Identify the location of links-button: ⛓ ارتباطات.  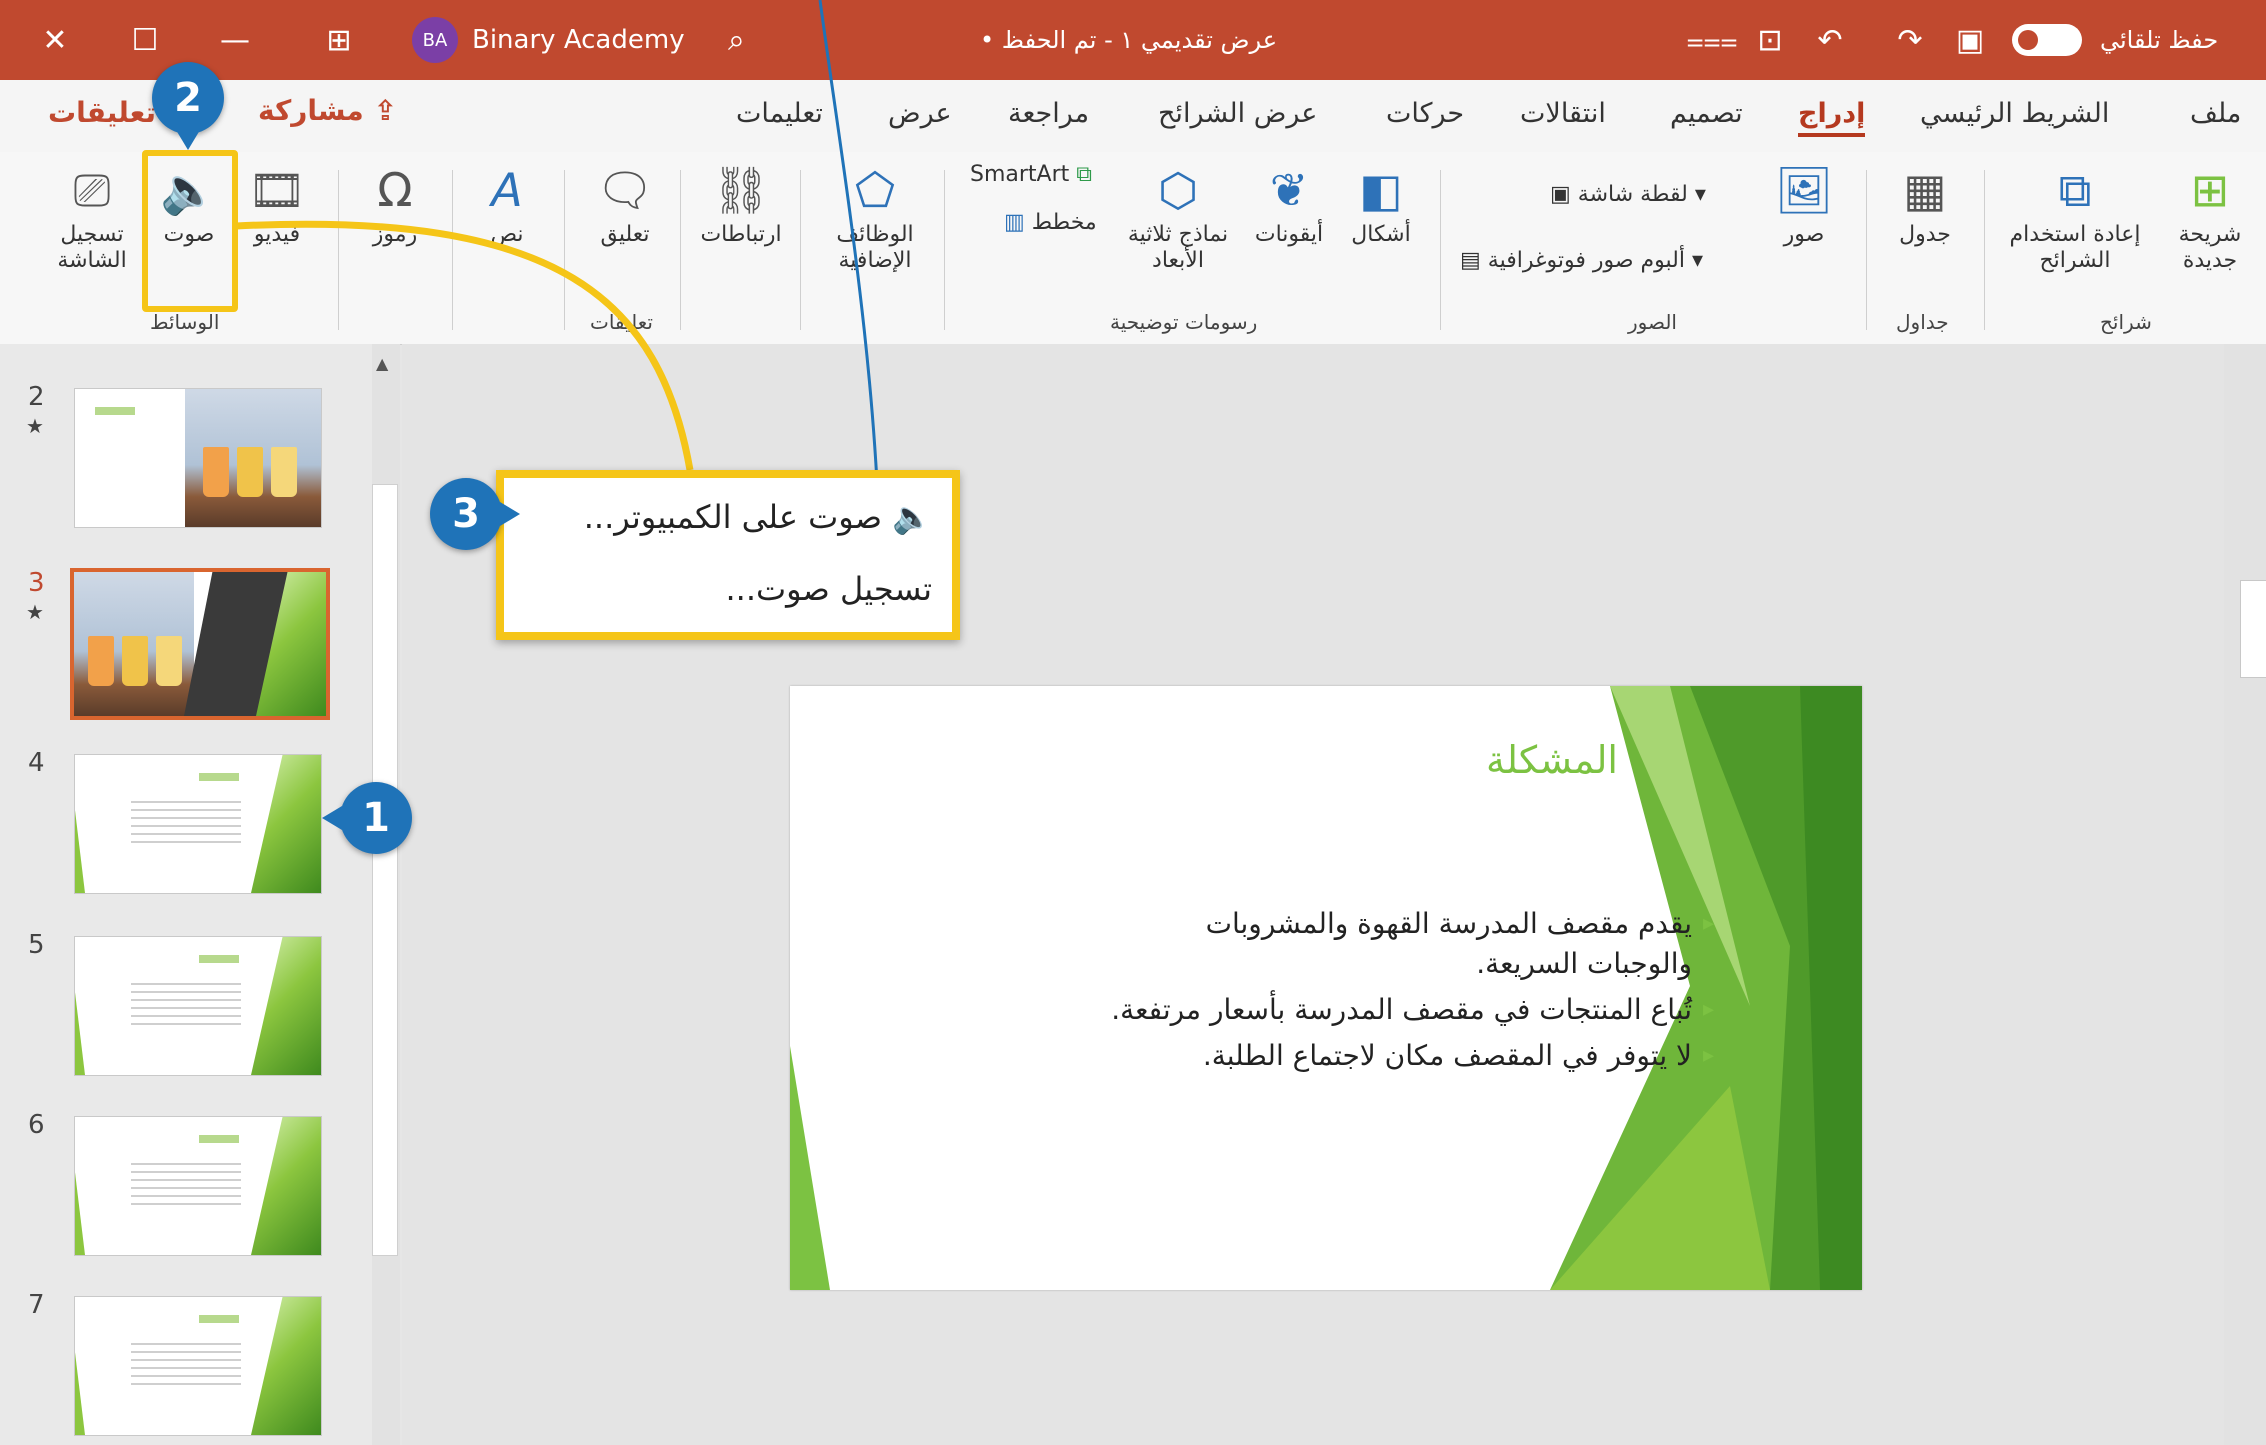
(741, 203).